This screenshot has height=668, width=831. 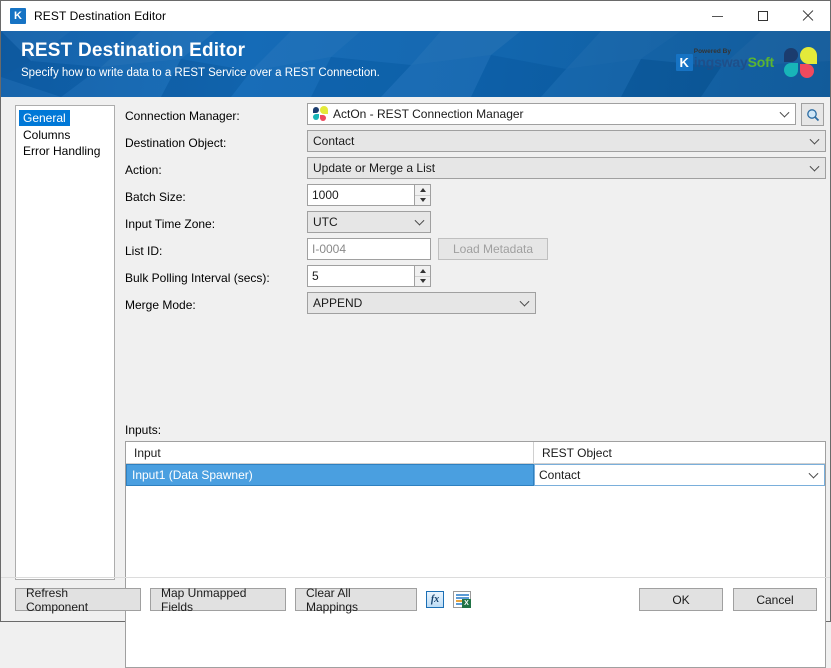 What do you see at coordinates (338, 303) in the screenshot?
I see `merge-mode-value: APPEND` at bounding box center [338, 303].